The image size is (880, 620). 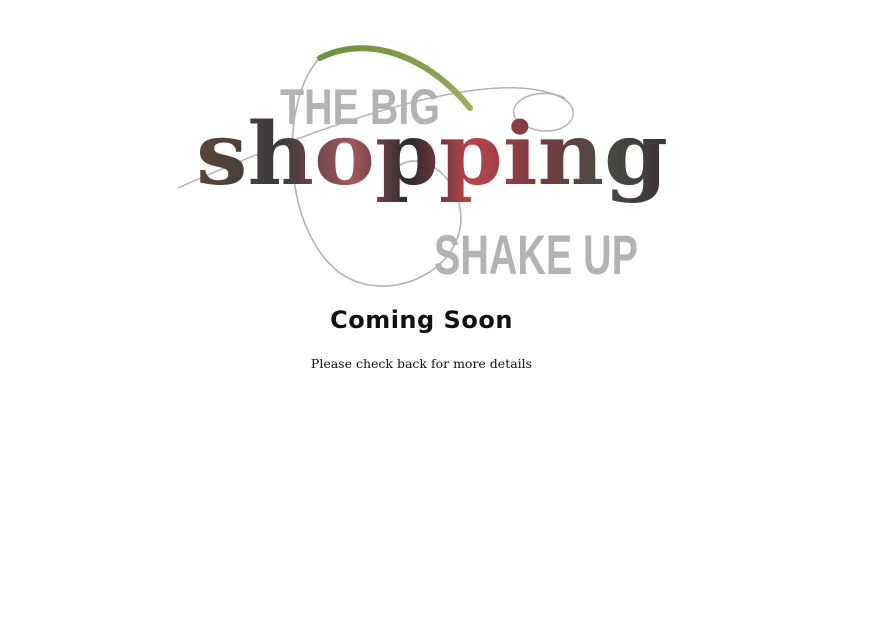 I want to click on page-subtitle: Please check back for more details, so click(x=421, y=363).